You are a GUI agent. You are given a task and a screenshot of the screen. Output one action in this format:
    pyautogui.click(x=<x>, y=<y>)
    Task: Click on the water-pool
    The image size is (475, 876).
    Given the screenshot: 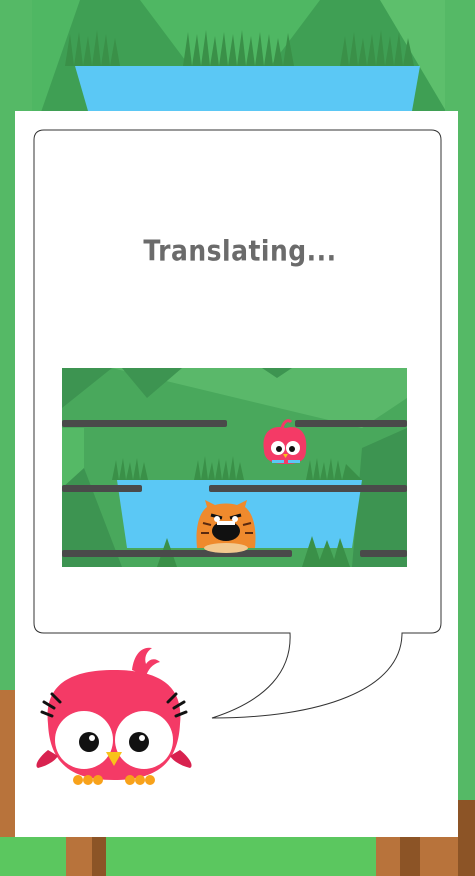 What is the action you would take?
    pyautogui.click(x=247, y=88)
    